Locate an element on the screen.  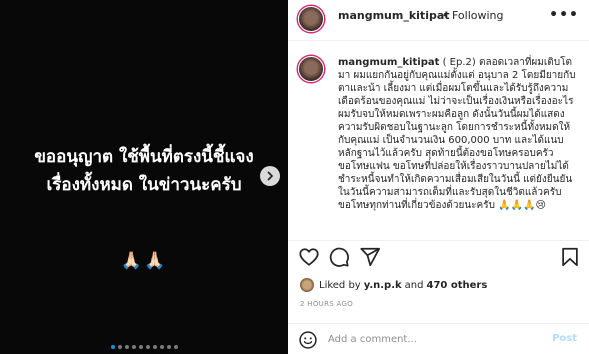
heart-icon is located at coordinates (309, 257).